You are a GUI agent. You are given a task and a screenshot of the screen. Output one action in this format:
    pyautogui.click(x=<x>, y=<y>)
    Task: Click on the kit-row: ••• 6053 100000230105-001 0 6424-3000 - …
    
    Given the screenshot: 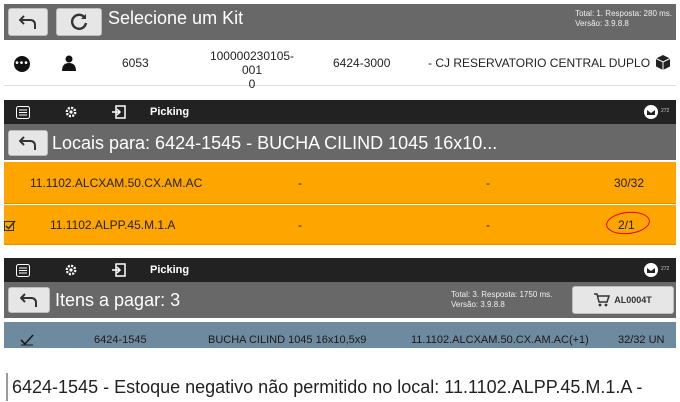 What is the action you would take?
    pyautogui.click(x=340, y=65)
    